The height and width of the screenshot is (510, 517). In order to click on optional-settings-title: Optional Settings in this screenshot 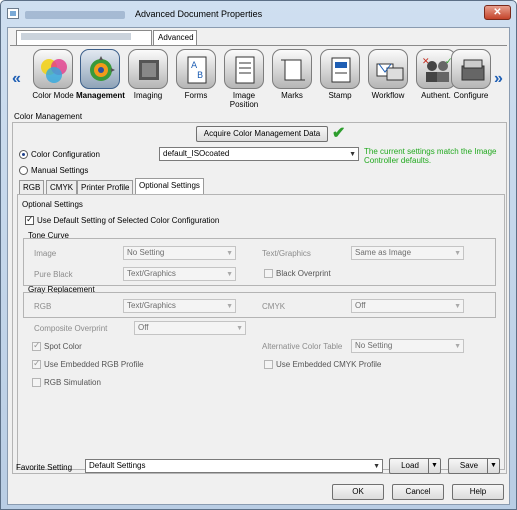, I will do `click(52, 204)`.